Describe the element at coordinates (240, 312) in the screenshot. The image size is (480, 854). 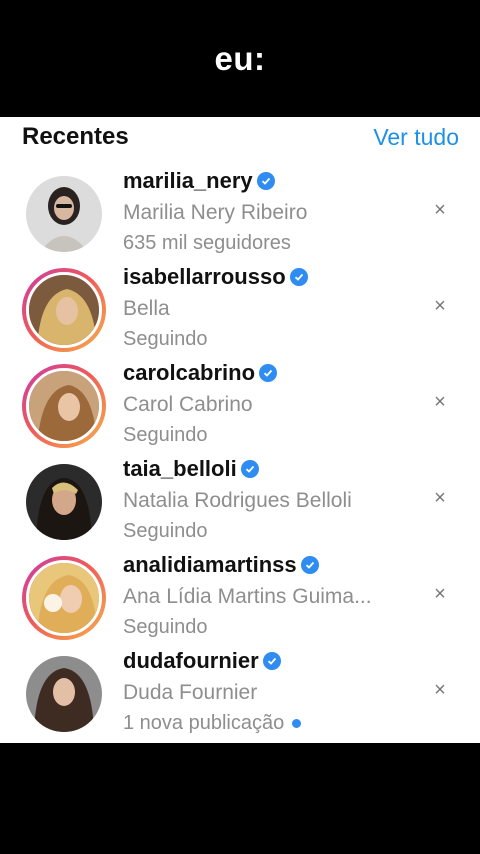
I see `recent-account-row: isabellarrousso Bella Seguindo ×` at that location.